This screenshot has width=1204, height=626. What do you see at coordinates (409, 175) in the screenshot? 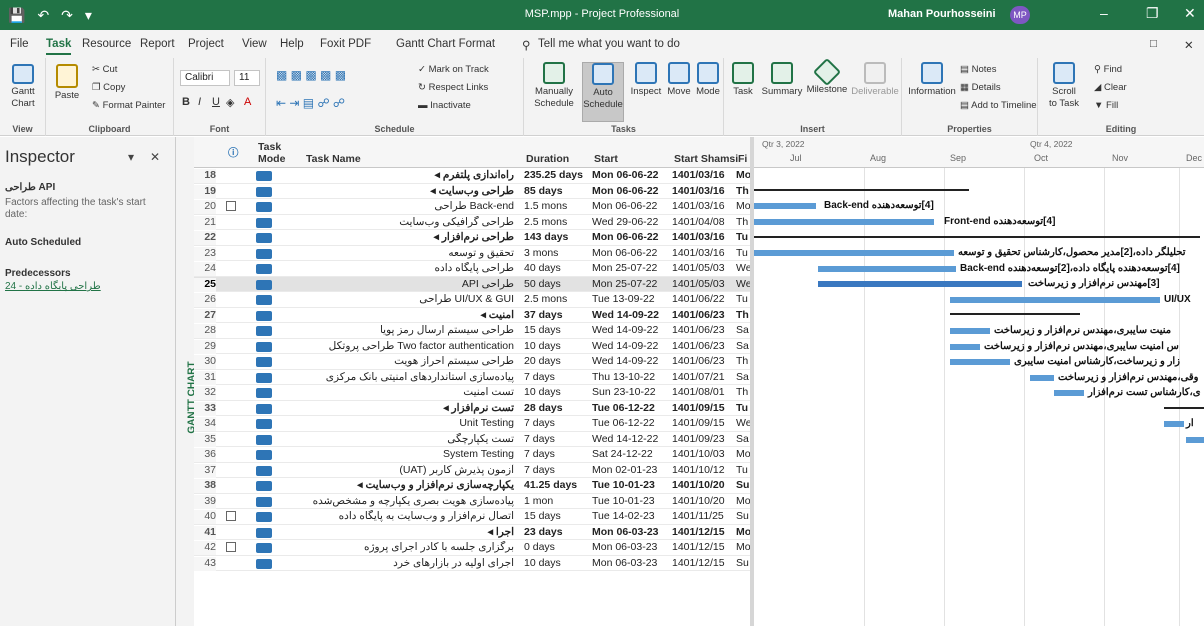
I see `task-name-cell: راه‌اندازی پلتفرم ◂` at bounding box center [409, 175].